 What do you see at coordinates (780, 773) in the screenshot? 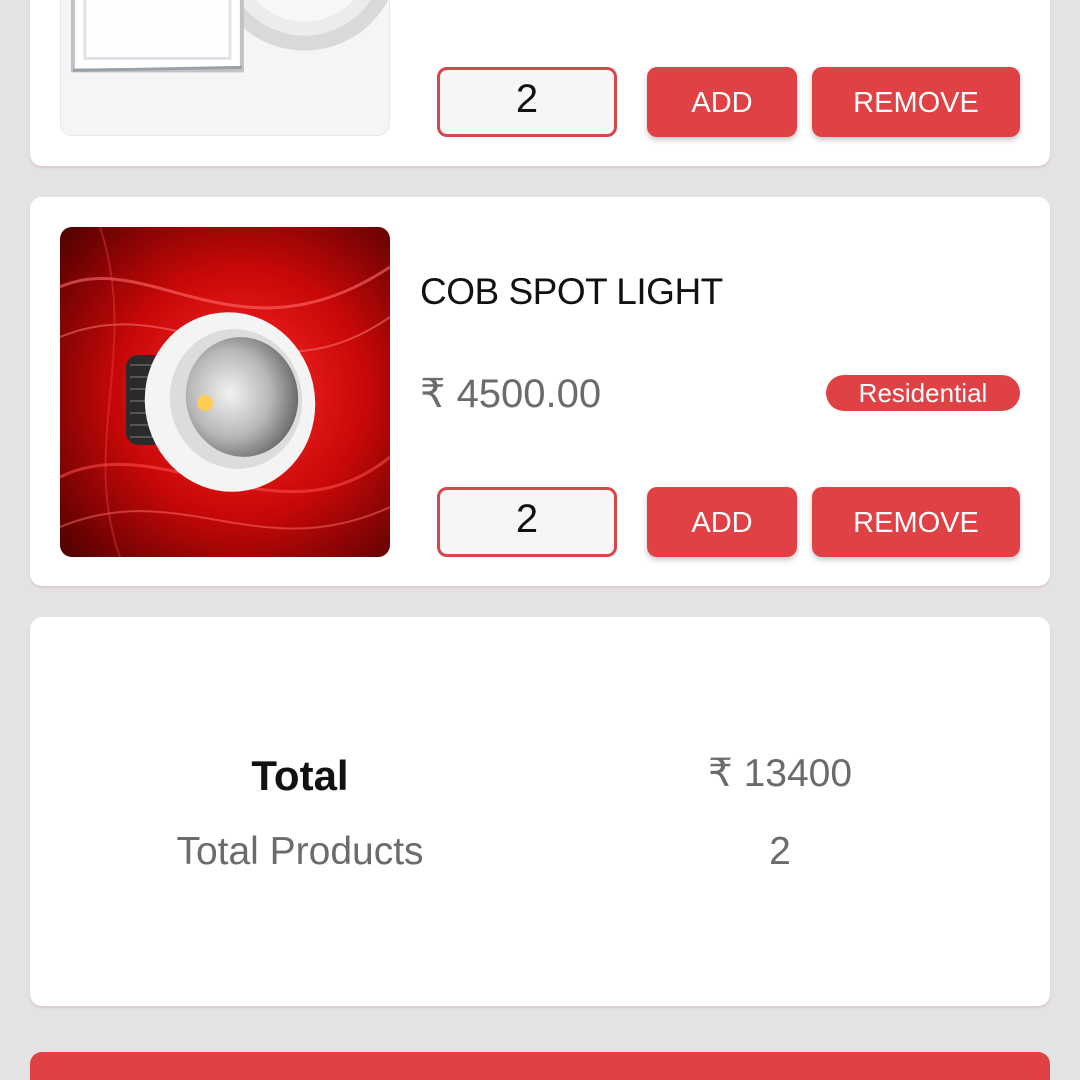
I see `total-value: ₹ 13400` at bounding box center [780, 773].